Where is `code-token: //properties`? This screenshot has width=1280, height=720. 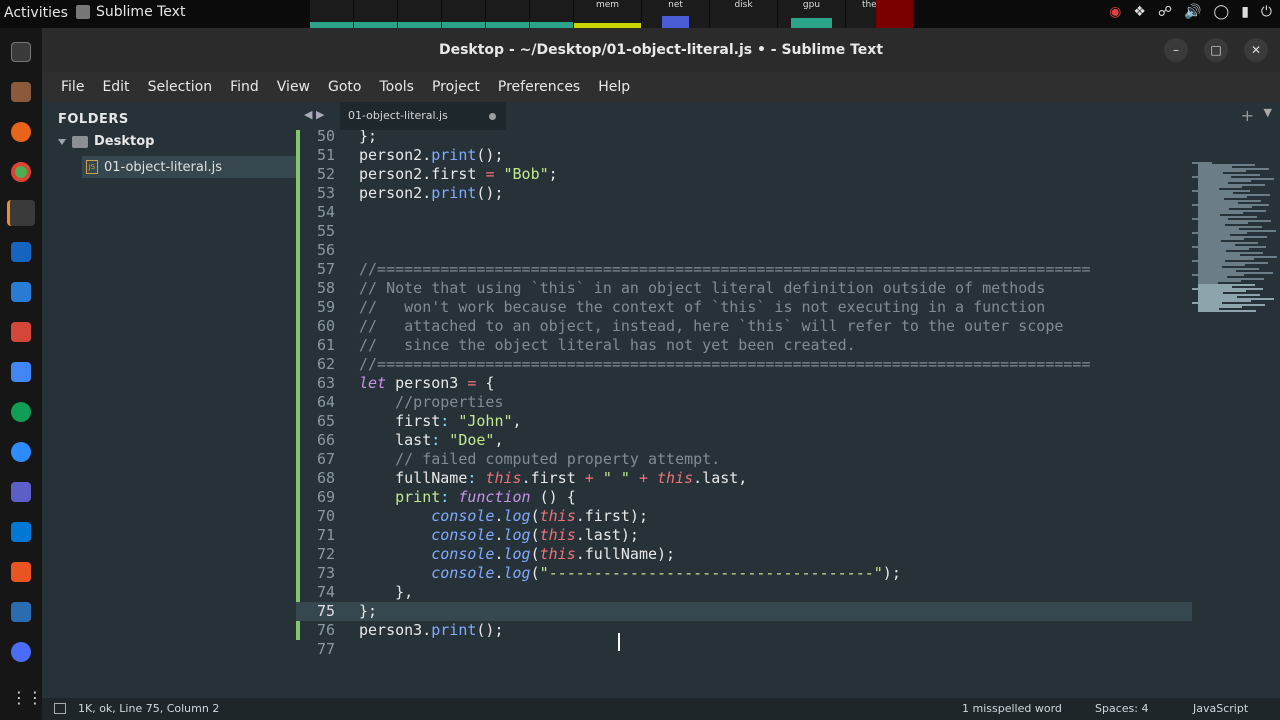 code-token: //properties is located at coordinates (449, 402).